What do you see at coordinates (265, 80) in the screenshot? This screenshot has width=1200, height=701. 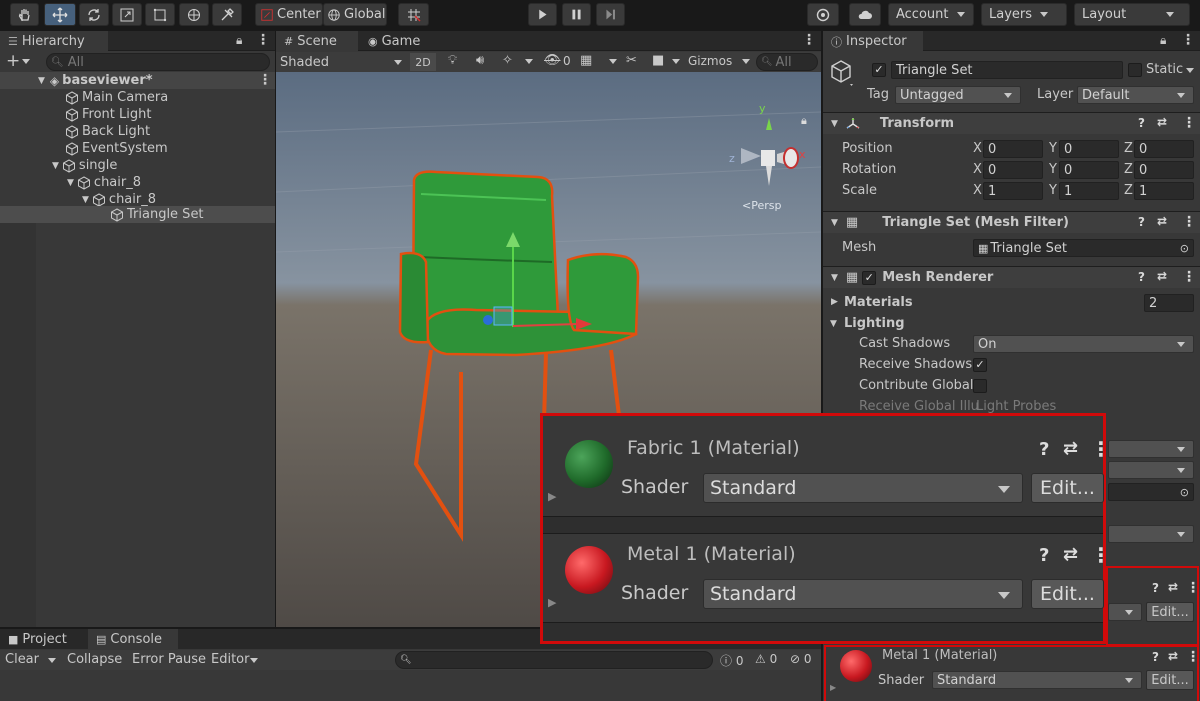 I see `scene-menu-icon: ⋮` at bounding box center [265, 80].